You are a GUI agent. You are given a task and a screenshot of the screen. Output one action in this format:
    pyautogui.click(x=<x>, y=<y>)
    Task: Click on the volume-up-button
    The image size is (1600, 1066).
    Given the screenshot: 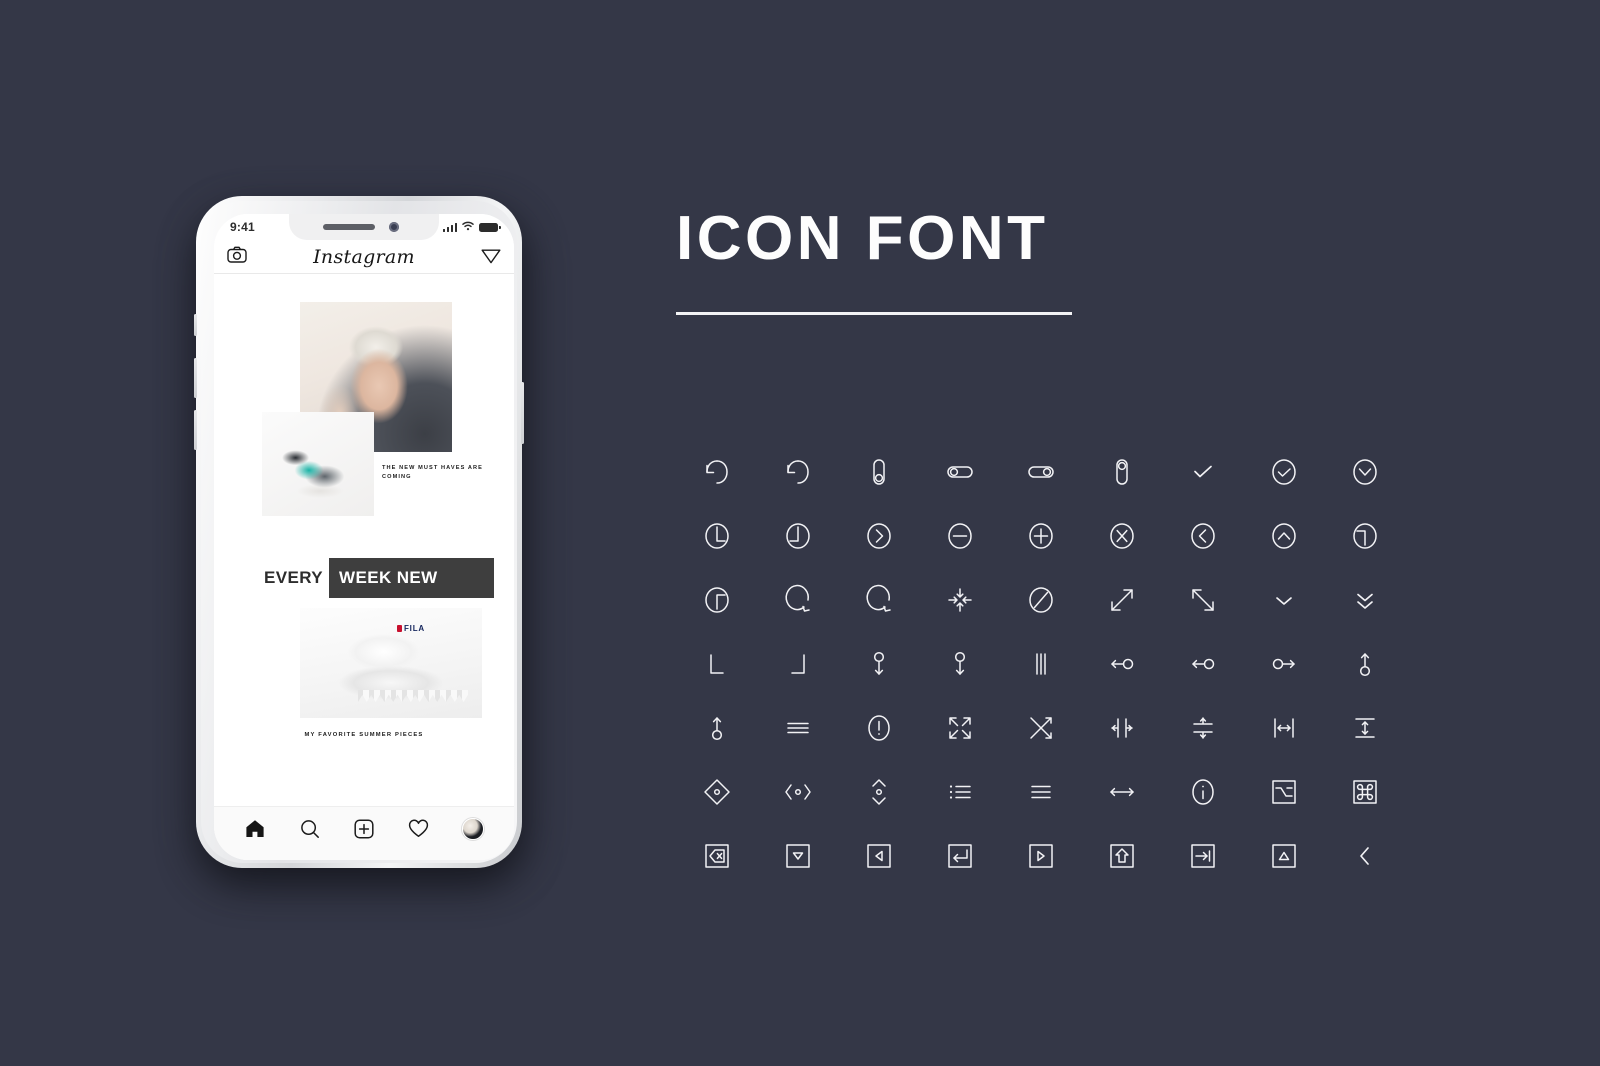 What is the action you would take?
    pyautogui.click(x=195, y=378)
    